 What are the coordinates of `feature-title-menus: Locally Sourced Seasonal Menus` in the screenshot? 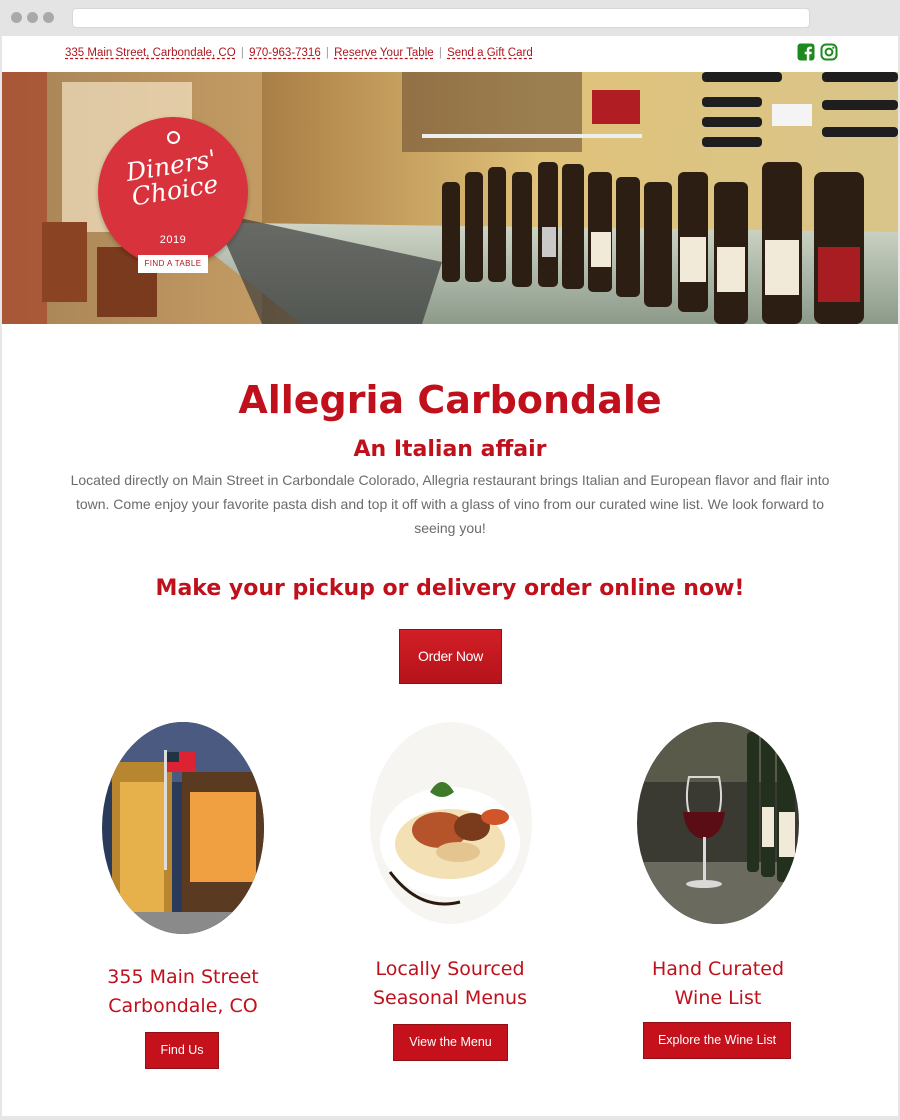 It's located at (450, 984).